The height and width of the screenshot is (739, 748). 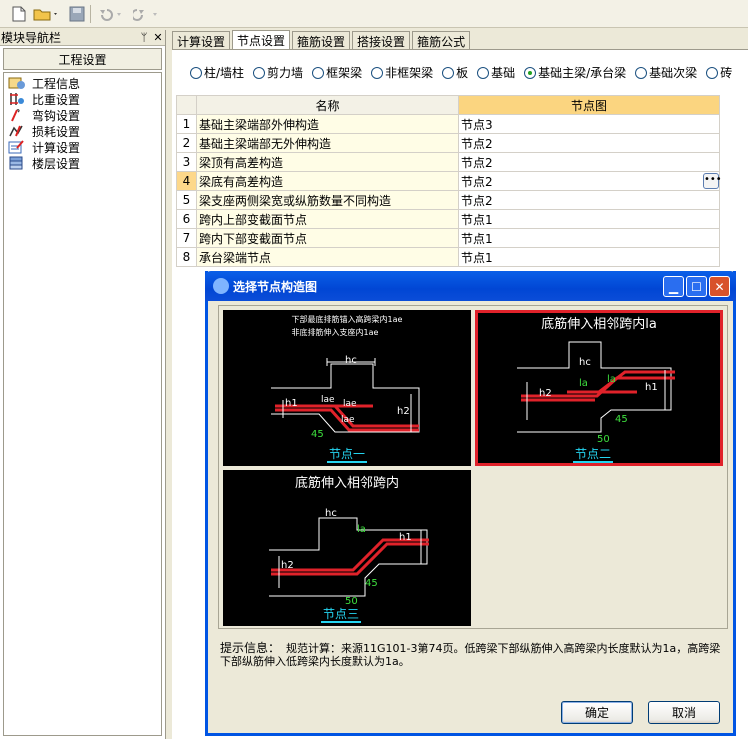 I want to click on radio-shear-wall: 剪力墙, so click(x=278, y=72).